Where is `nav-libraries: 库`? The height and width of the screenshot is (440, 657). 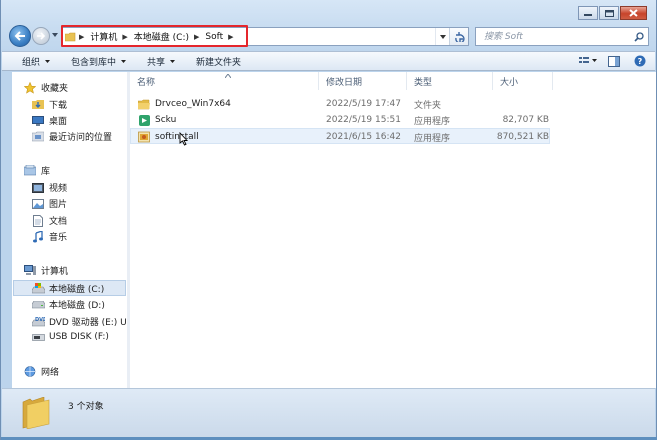 nav-libraries: 库 is located at coordinates (36, 170).